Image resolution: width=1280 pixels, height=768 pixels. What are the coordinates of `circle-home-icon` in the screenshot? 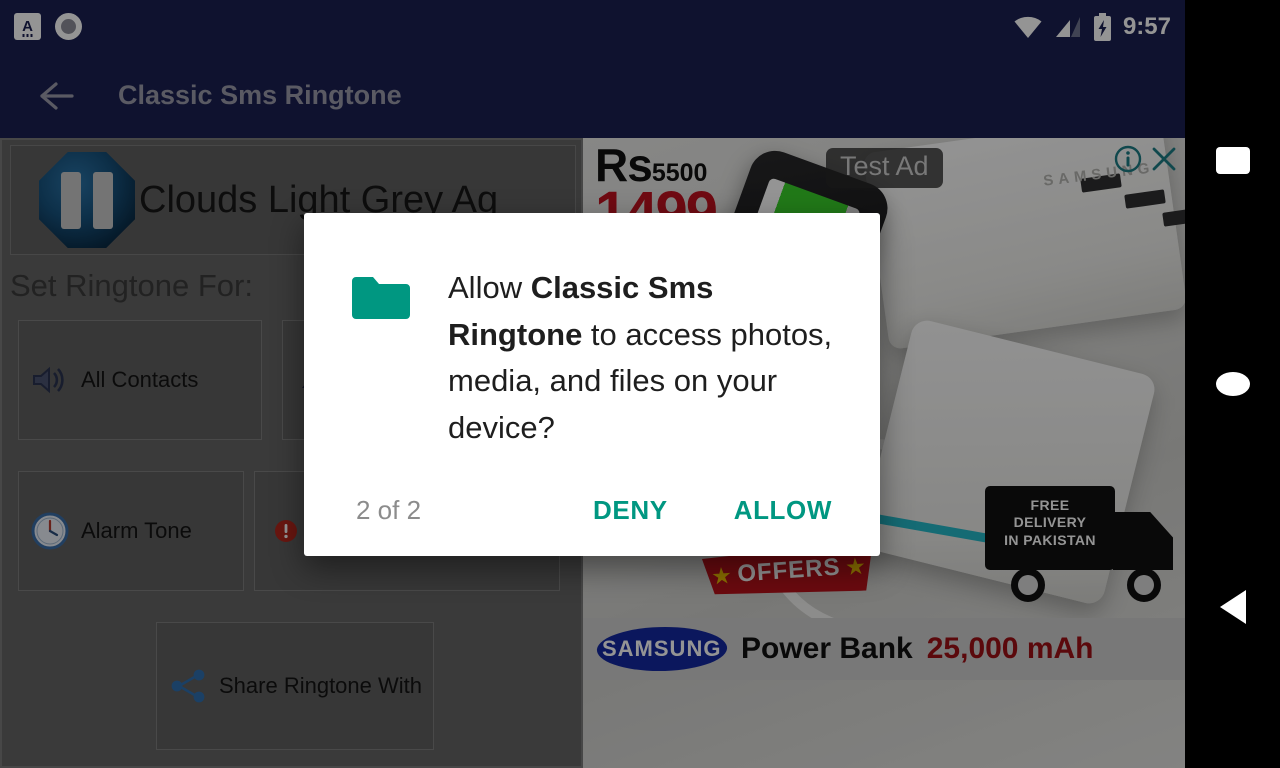 It's located at (1232, 384).